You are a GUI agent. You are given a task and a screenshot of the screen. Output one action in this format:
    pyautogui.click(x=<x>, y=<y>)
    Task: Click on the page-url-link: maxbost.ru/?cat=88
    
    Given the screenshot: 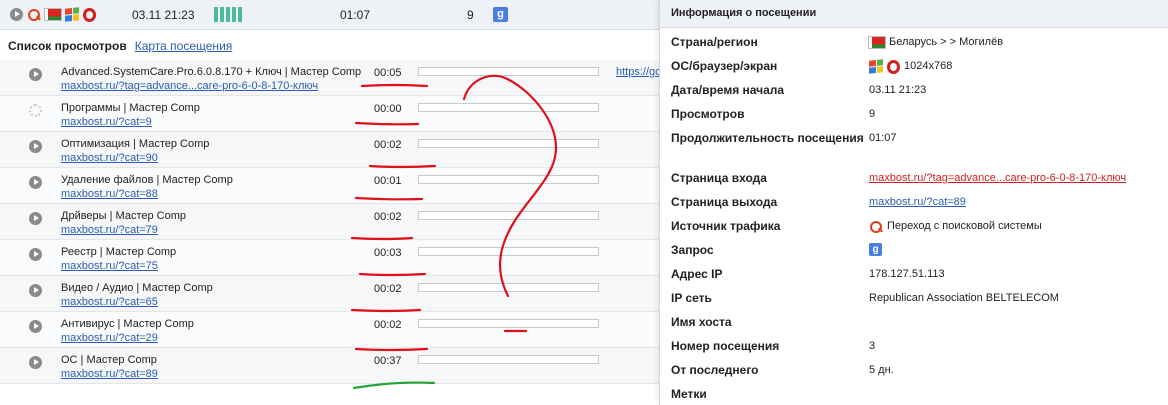 What is the action you would take?
    pyautogui.click(x=109, y=194)
    